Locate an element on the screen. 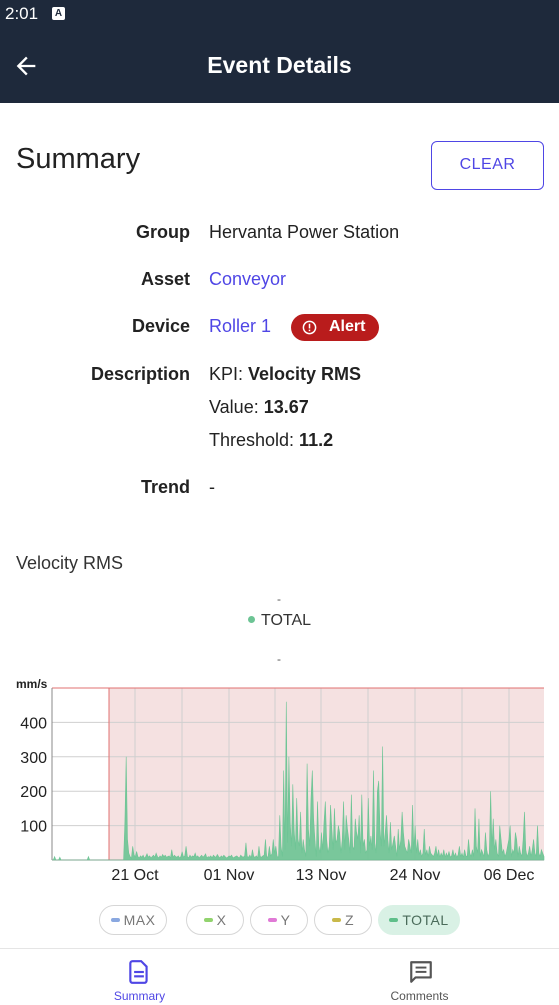 The width and height of the screenshot is (559, 1005). legend-dash-bottom: - is located at coordinates (279, 659).